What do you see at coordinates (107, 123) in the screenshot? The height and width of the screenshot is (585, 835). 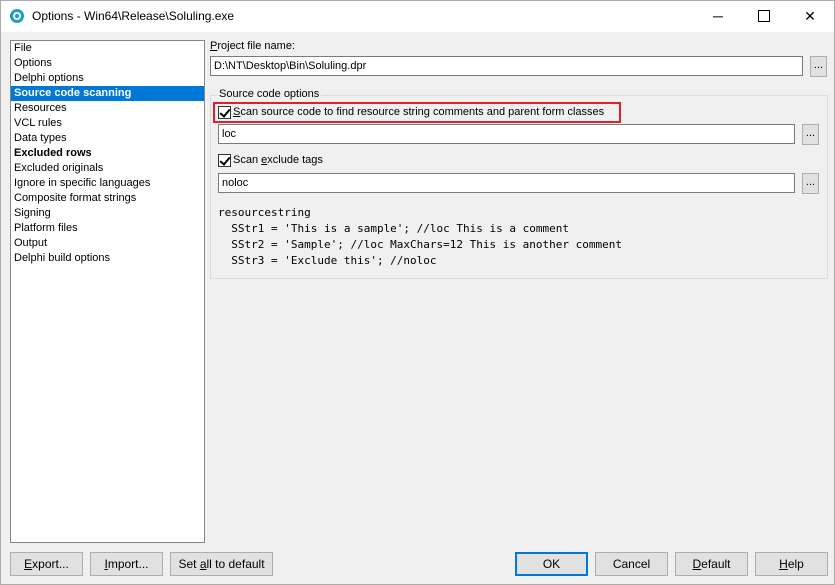 I see `nav-item-vcl-rules: VCL rules` at bounding box center [107, 123].